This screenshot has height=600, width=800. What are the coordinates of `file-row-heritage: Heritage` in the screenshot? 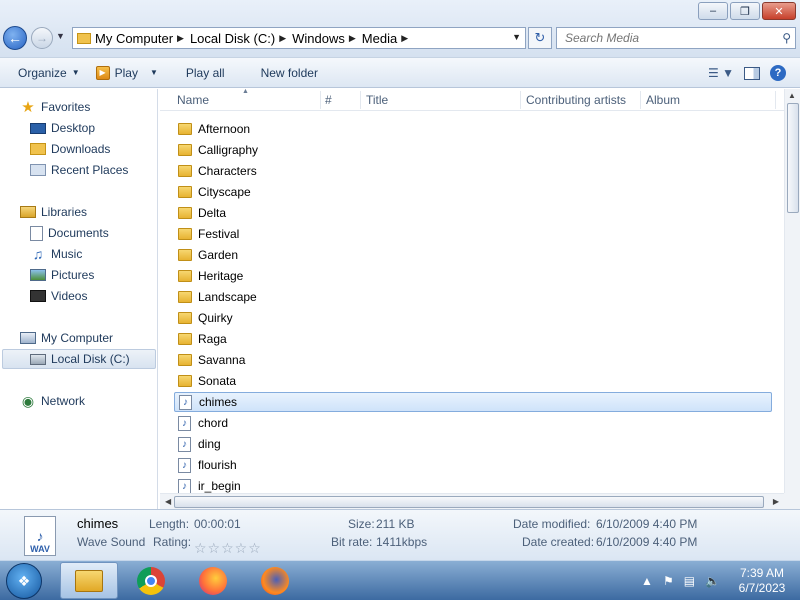 It's located at (473, 276).